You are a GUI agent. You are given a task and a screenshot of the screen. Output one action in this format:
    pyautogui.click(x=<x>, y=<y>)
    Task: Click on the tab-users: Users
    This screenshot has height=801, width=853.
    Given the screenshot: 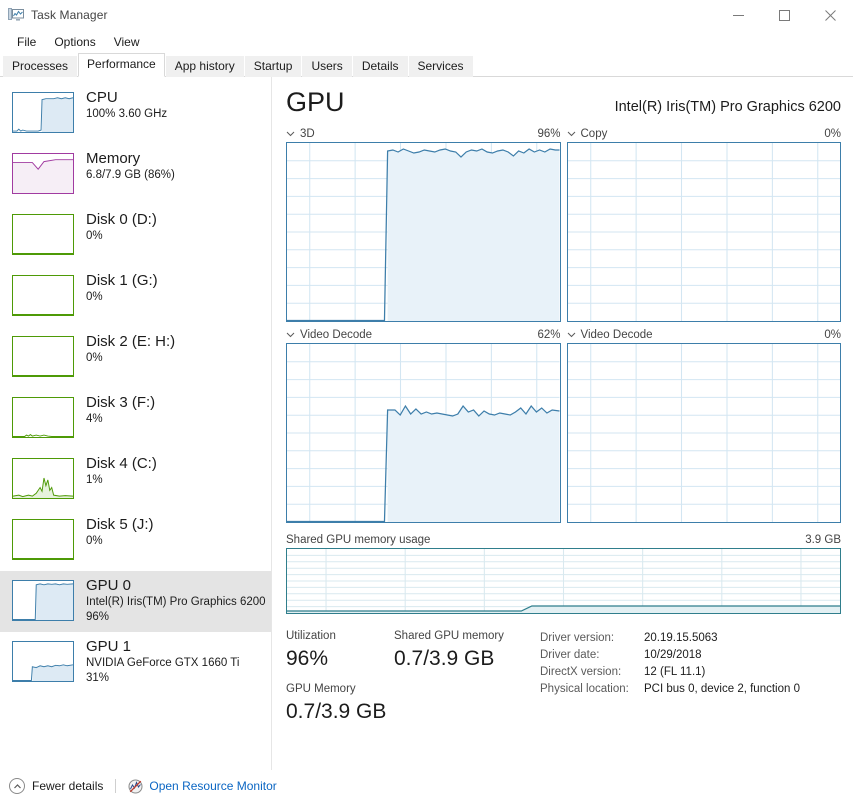 What is the action you would take?
    pyautogui.click(x=327, y=66)
    